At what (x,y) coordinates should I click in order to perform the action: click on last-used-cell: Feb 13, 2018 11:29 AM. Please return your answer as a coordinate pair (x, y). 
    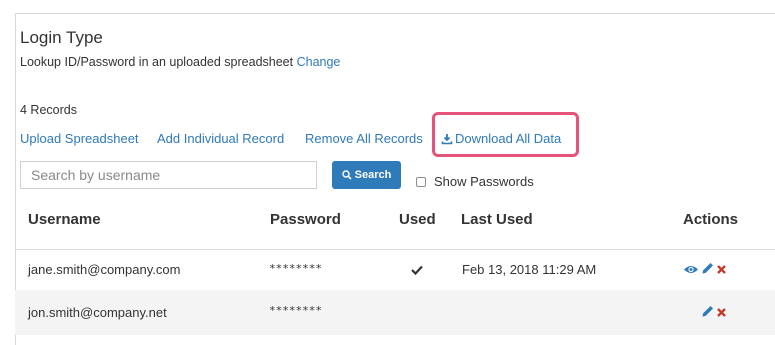
    Looking at the image, I should click on (529, 269).